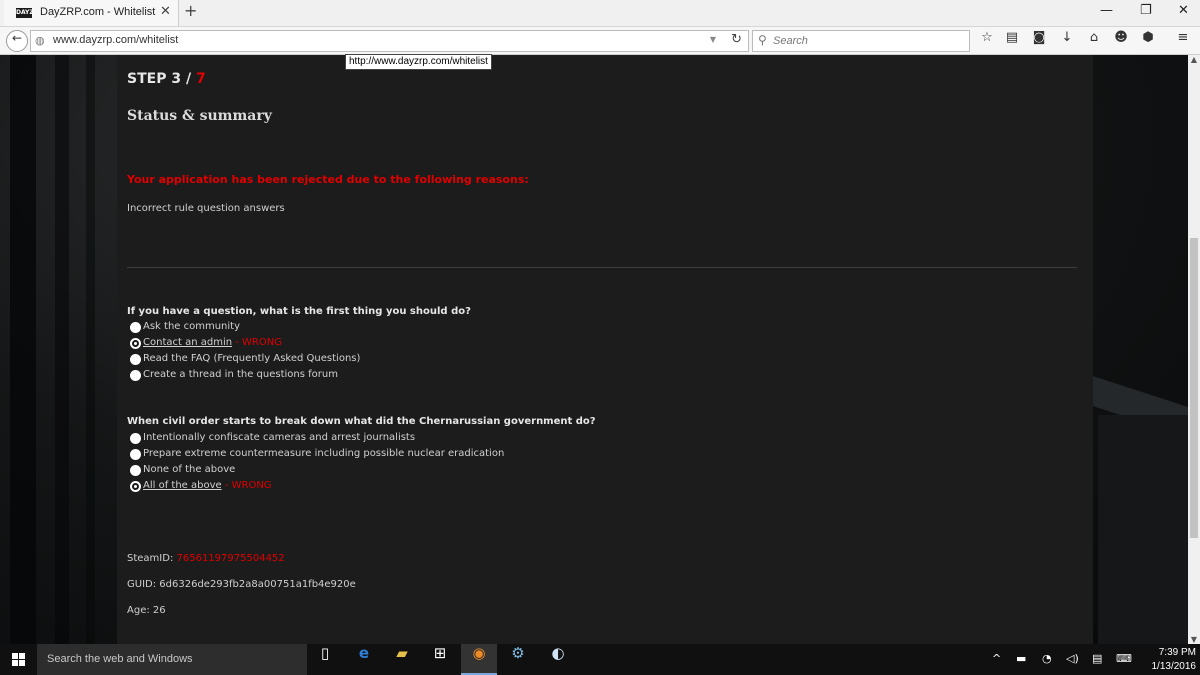 This screenshot has width=1200, height=675. I want to click on background-cabin, so click(1143, 529).